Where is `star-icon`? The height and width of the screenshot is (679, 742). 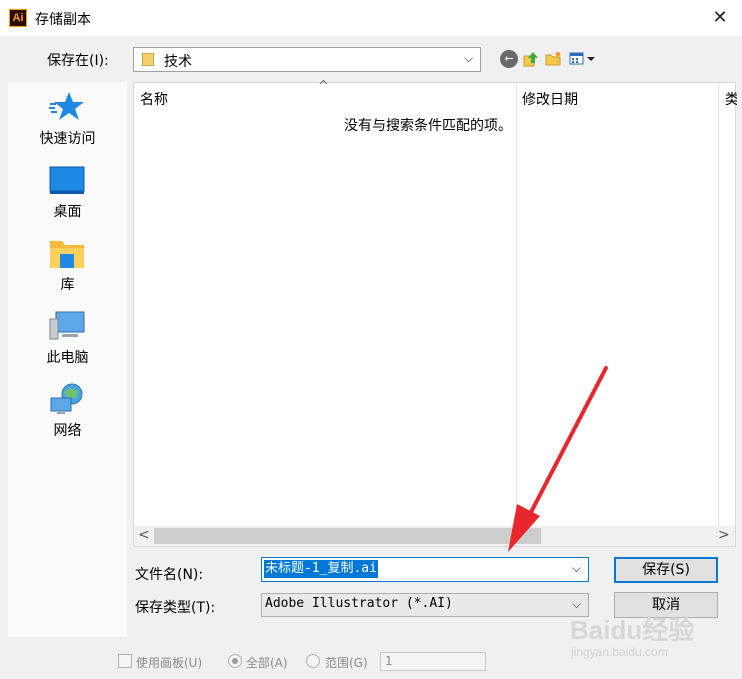 star-icon is located at coordinates (67, 107).